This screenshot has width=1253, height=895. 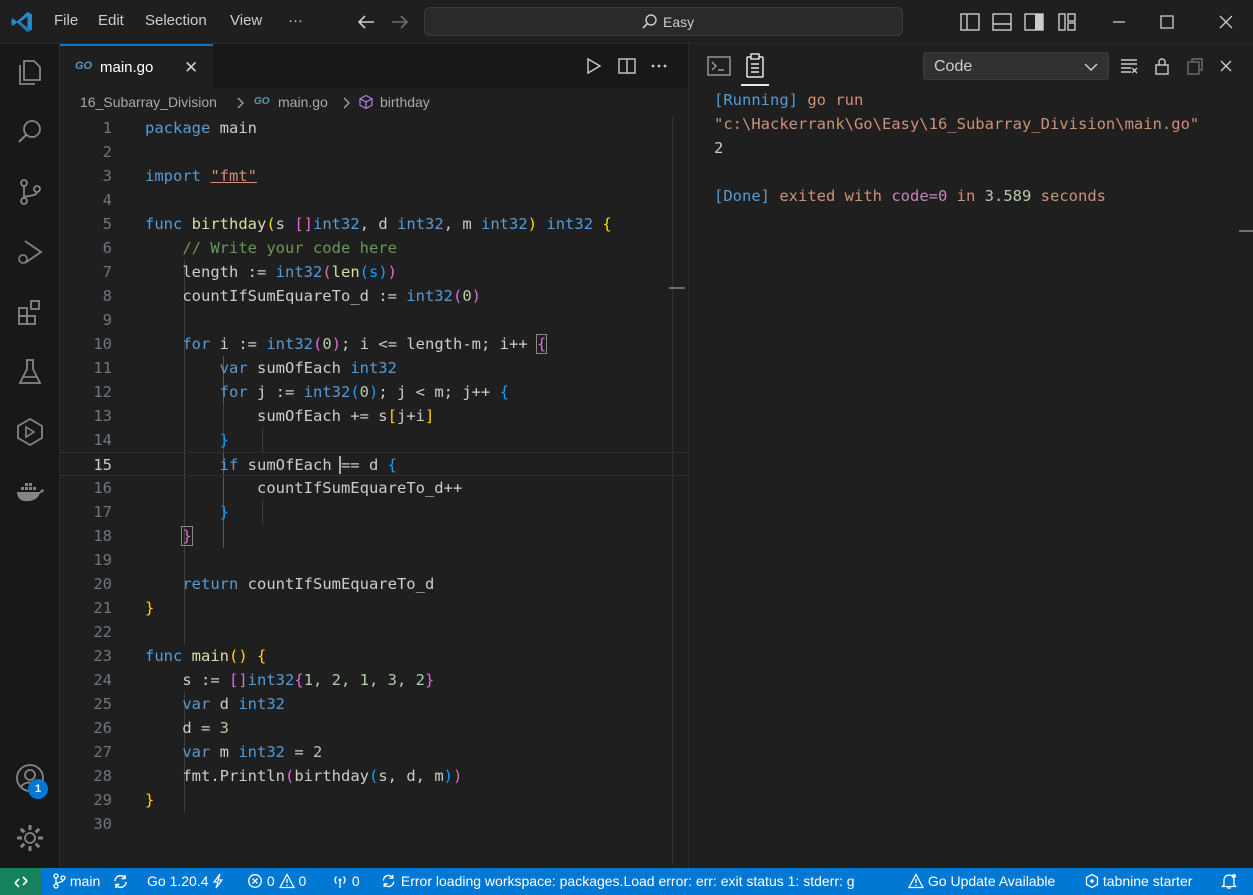 What do you see at coordinates (161, 512) in the screenshot?
I see `code-line: 17 }` at bounding box center [161, 512].